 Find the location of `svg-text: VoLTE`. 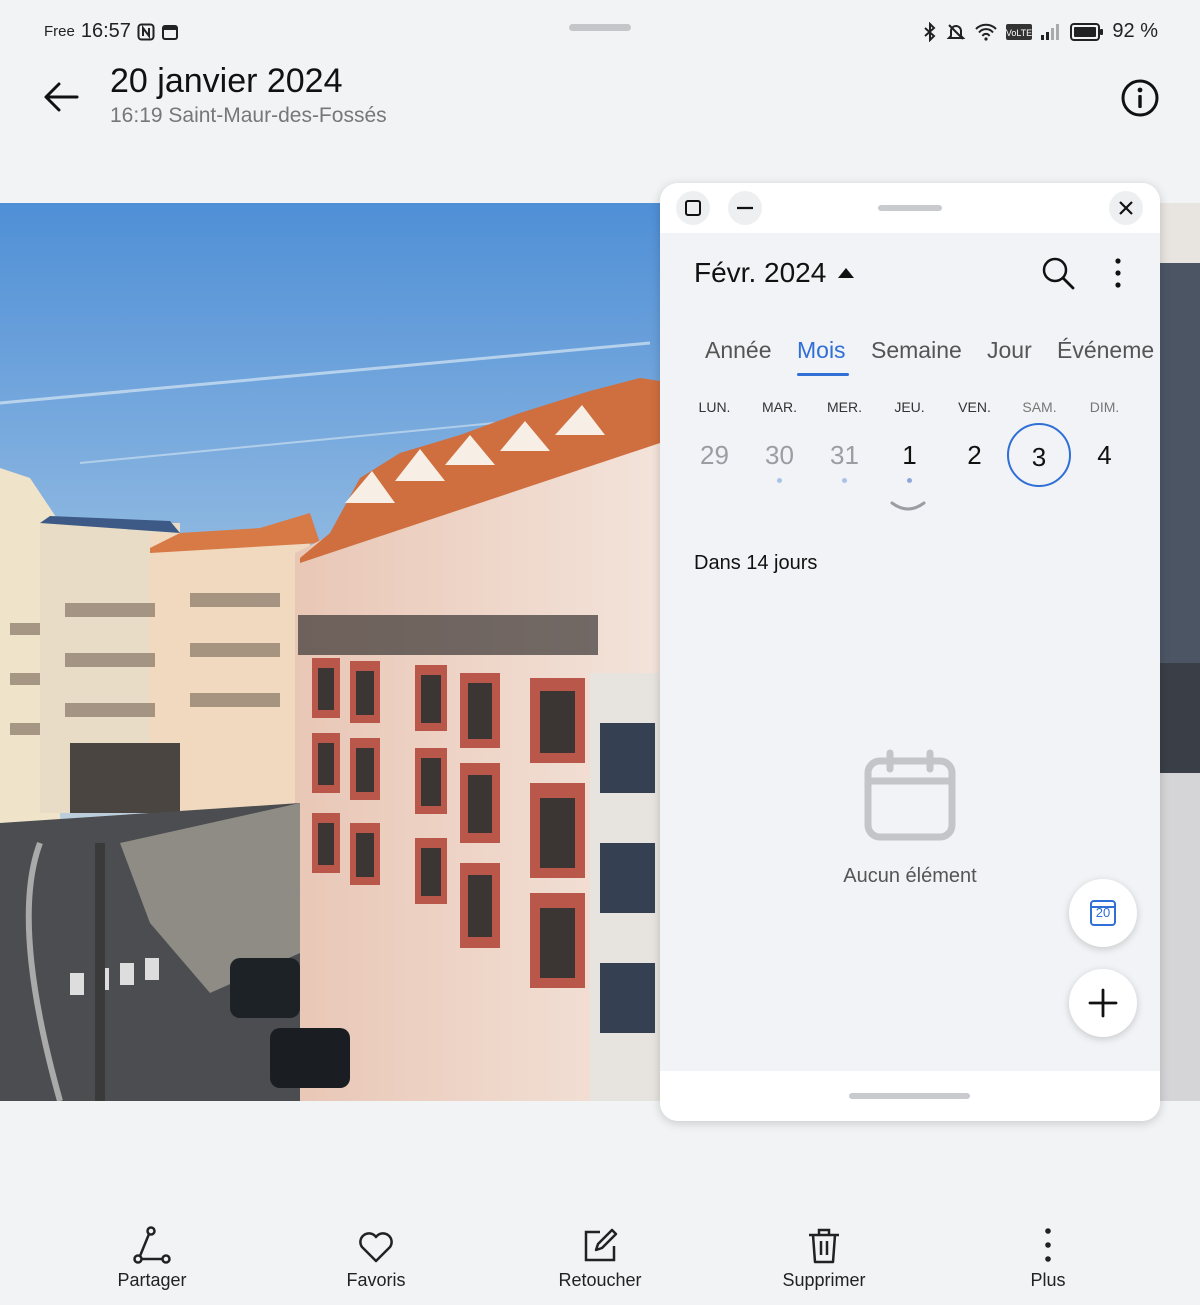

svg-text: VoLTE is located at coordinates (1019, 33).